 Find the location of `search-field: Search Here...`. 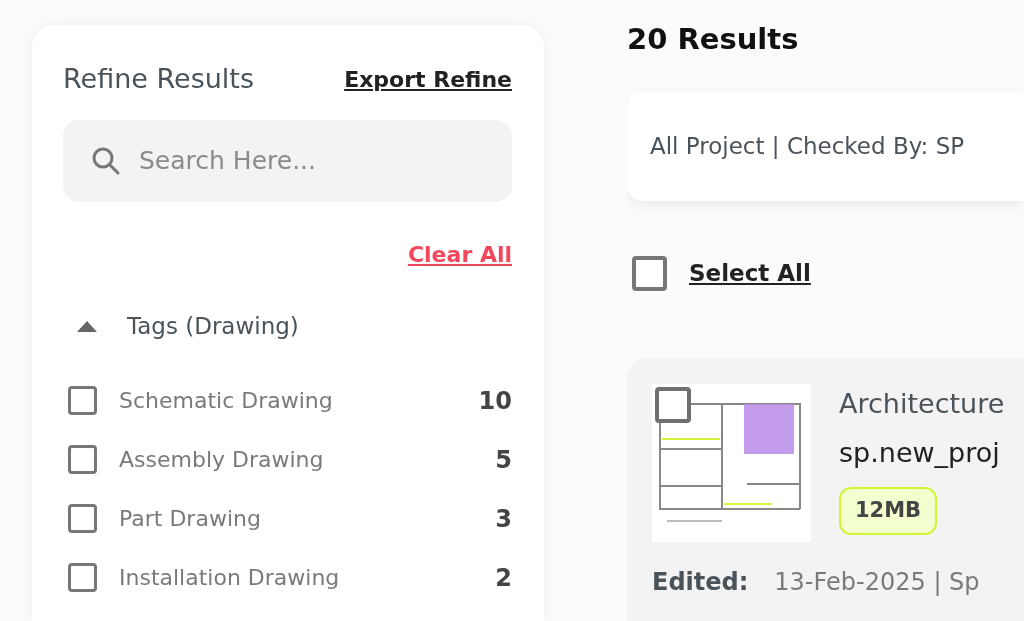

search-field: Search Here... is located at coordinates (287, 160).